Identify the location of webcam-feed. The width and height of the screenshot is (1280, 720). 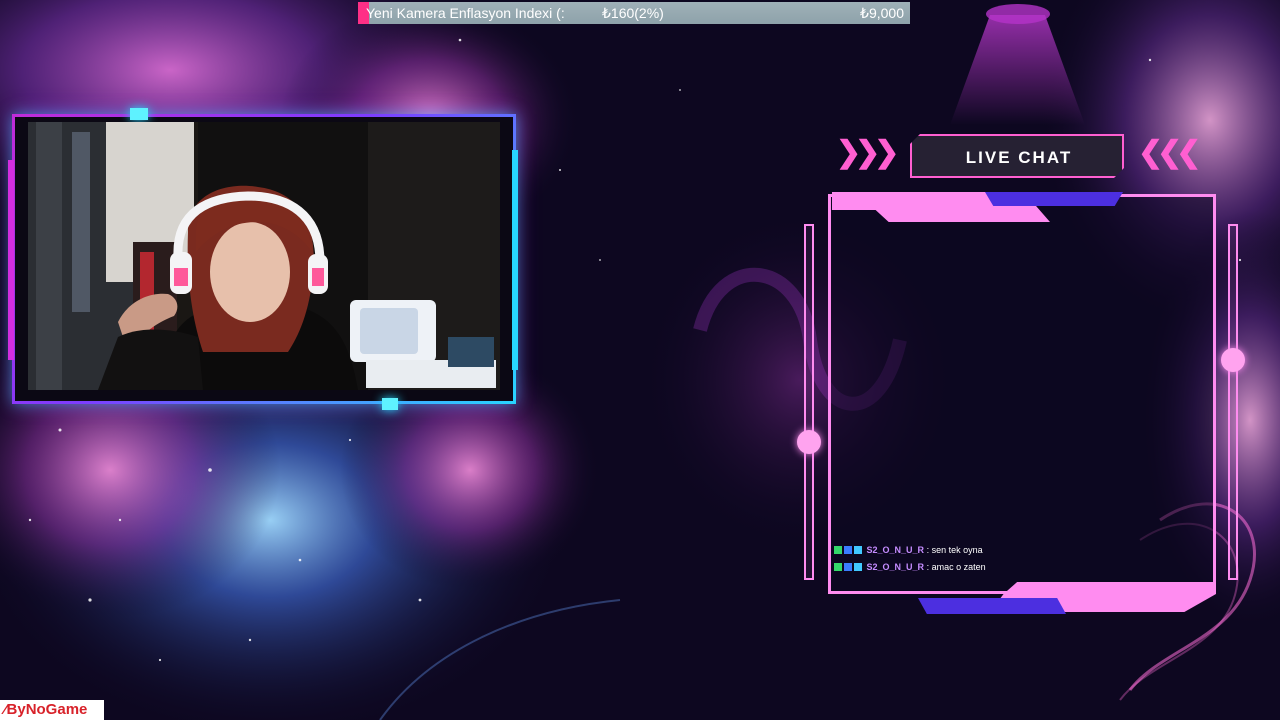
(264, 256).